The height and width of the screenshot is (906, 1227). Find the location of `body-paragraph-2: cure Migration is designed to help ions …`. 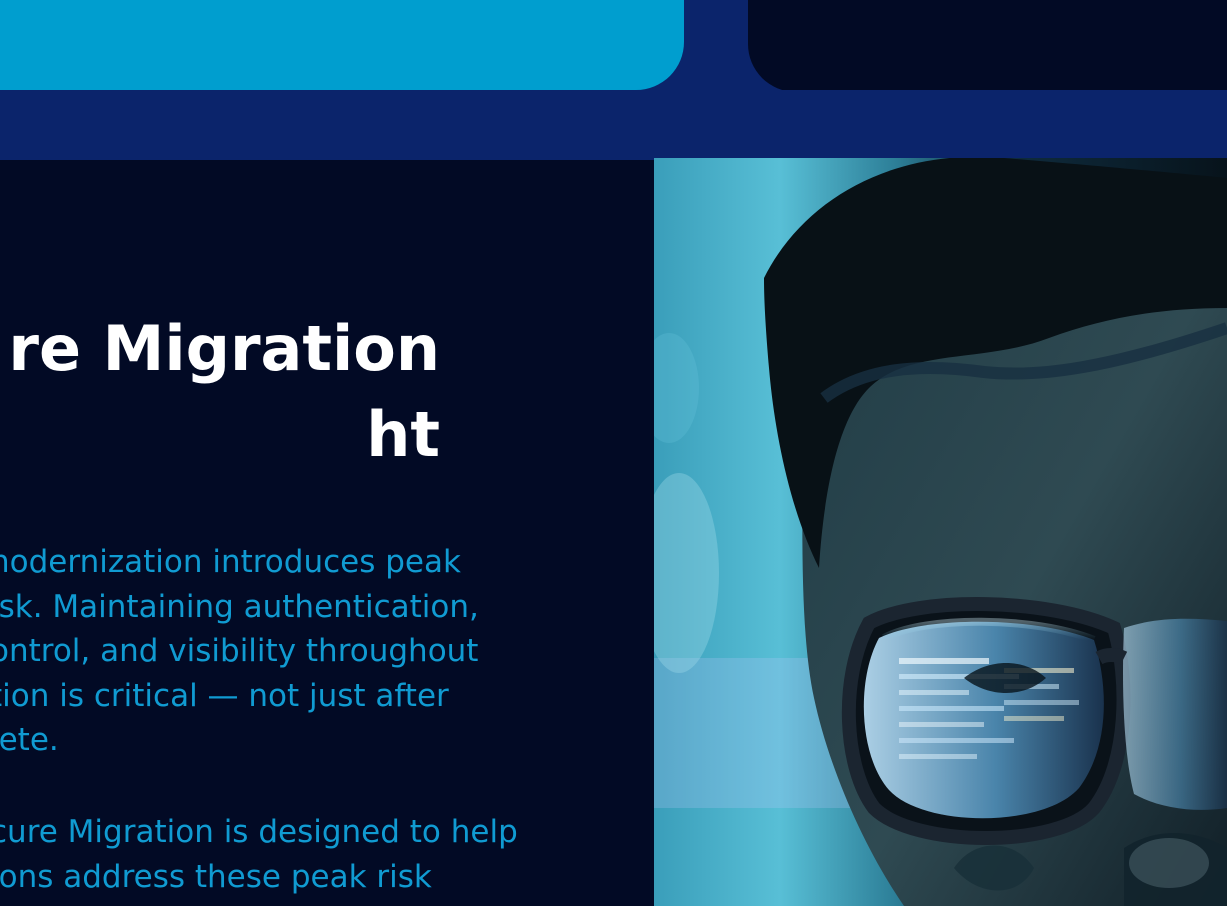

body-paragraph-2: cure Migration is designed to help ions … is located at coordinates (259, 854).